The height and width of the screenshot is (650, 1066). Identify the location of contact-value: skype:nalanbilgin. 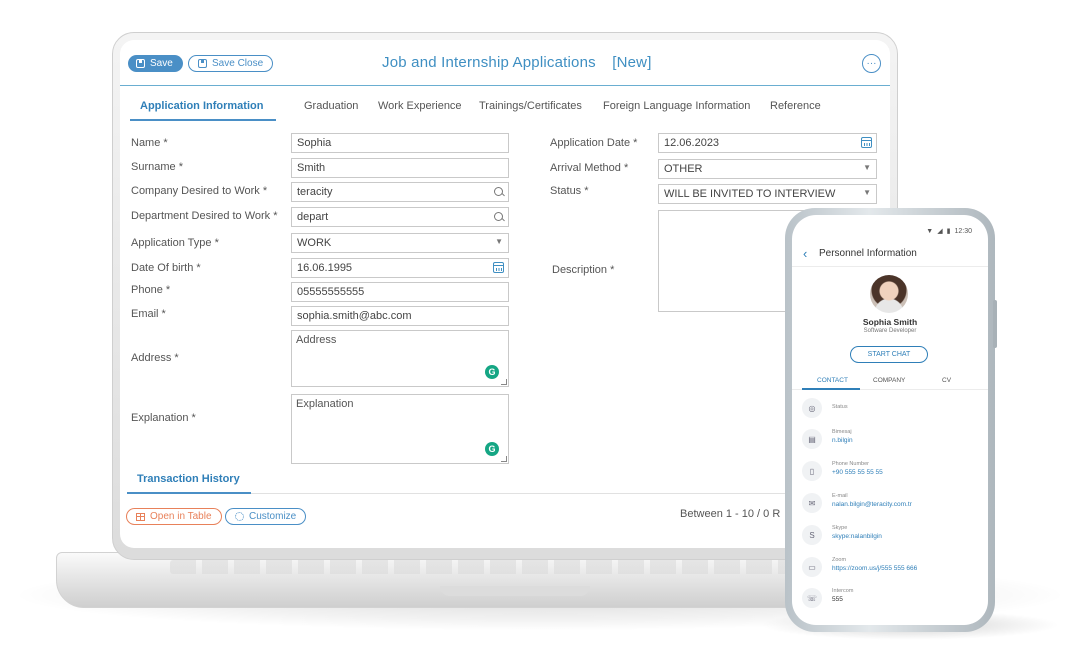
(857, 536).